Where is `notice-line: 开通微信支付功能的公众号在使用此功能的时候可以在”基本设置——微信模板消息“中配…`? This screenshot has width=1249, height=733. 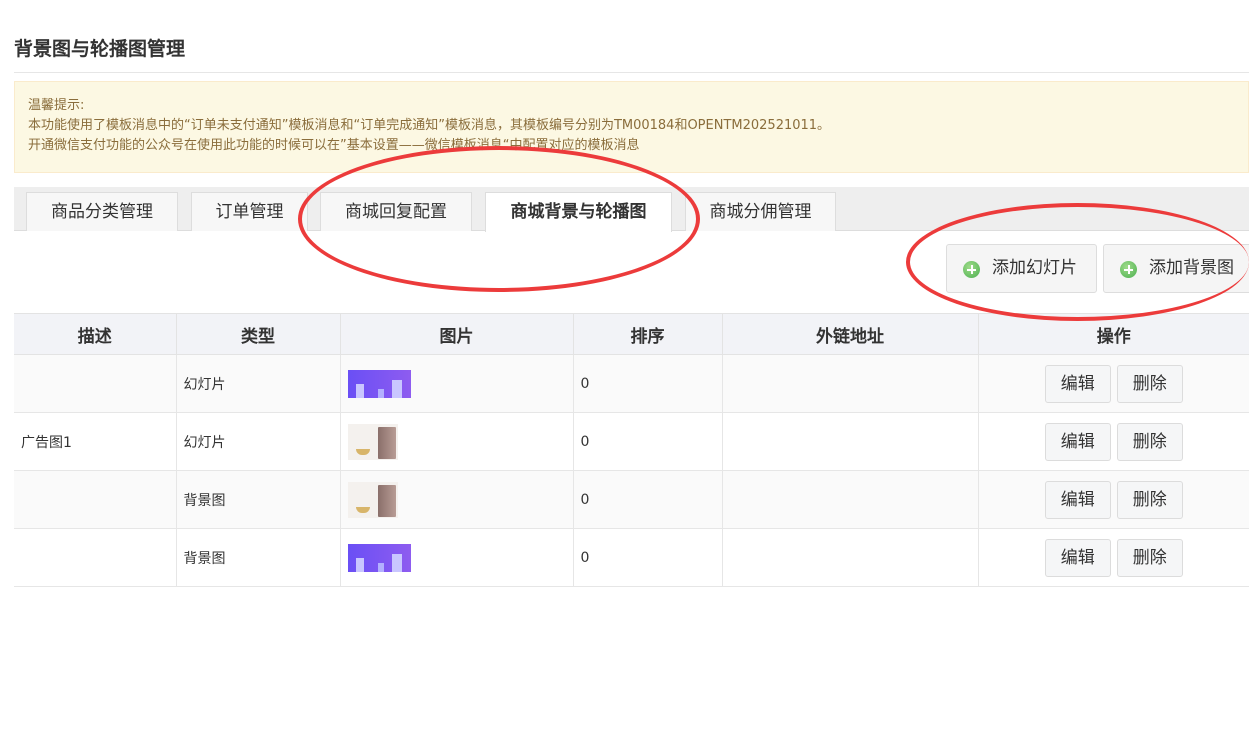
notice-line: 开通微信支付功能的公众号在使用此功能的时候可以在”基本设置——微信模板消息“中配… is located at coordinates (334, 145).